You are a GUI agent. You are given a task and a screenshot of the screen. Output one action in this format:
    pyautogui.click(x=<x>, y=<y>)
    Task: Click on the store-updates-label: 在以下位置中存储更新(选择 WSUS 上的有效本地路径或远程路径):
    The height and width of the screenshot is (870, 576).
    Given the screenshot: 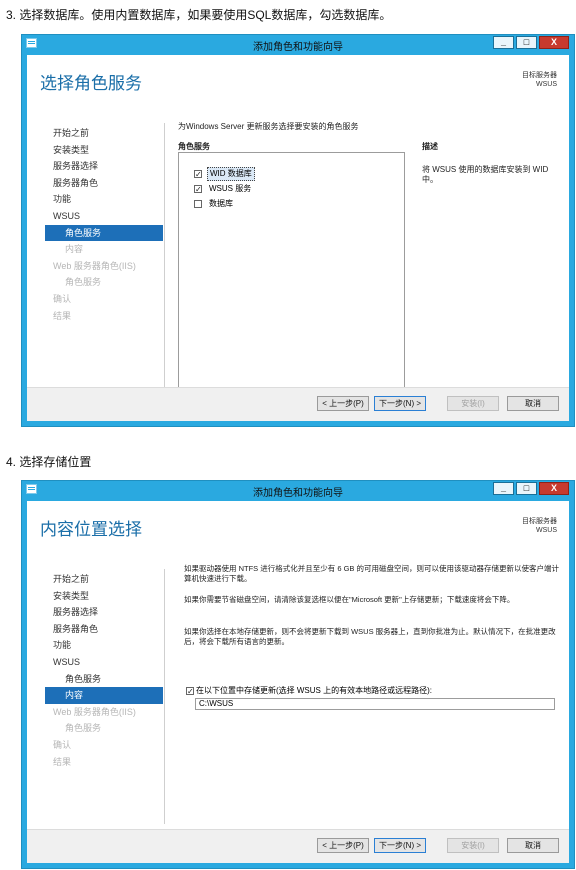 What is the action you would take?
    pyautogui.click(x=314, y=690)
    